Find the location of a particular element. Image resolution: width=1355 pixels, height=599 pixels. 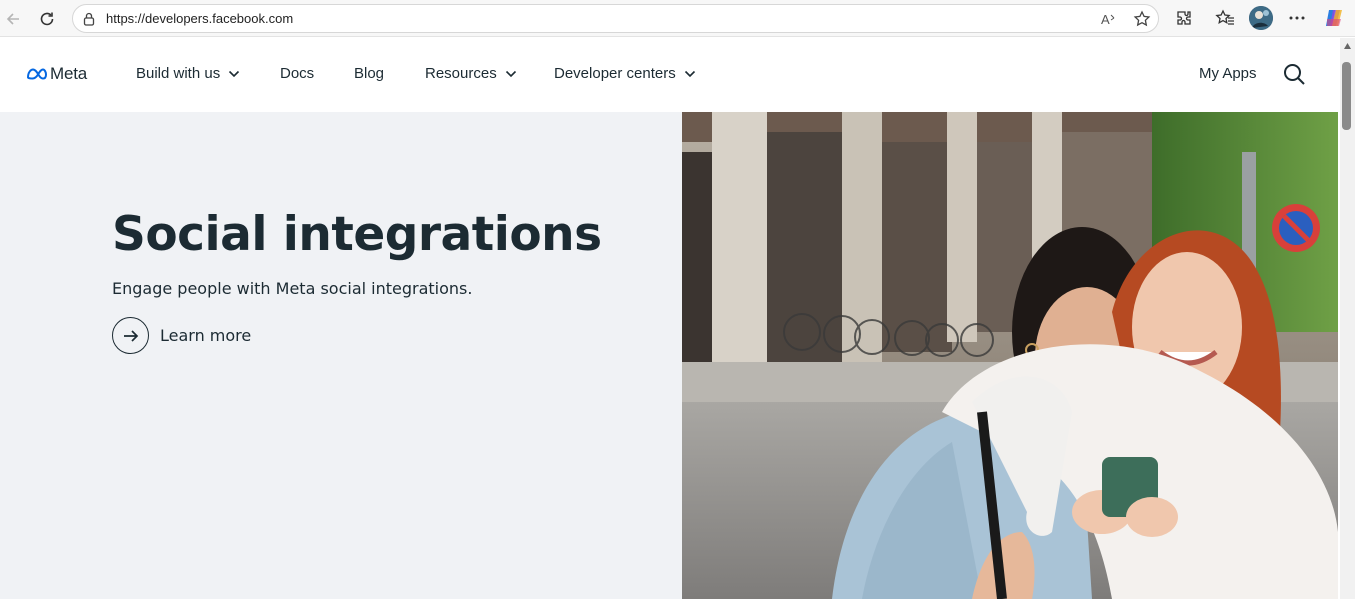

favorites-icon is located at coordinates (1225, 18).